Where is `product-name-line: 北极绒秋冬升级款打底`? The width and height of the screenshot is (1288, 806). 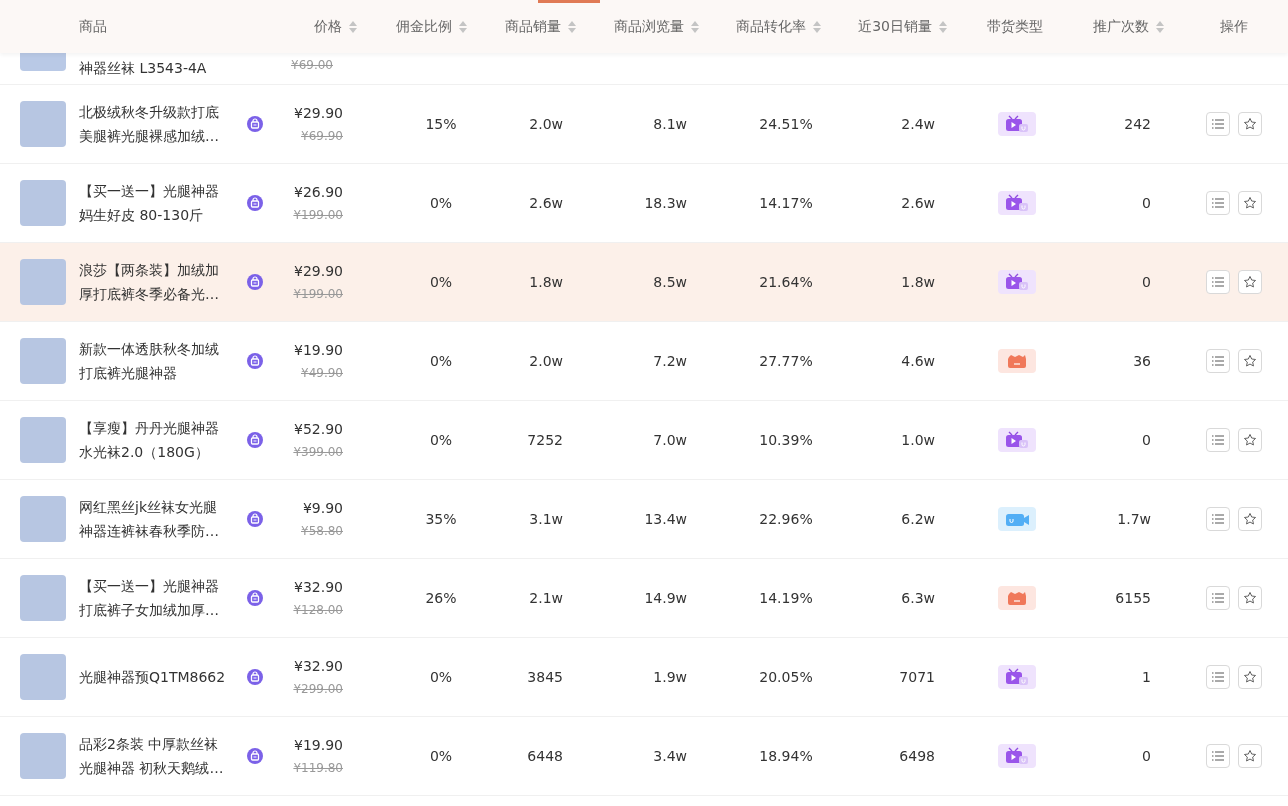 product-name-line: 北极绒秋冬升级款打底 is located at coordinates (149, 112).